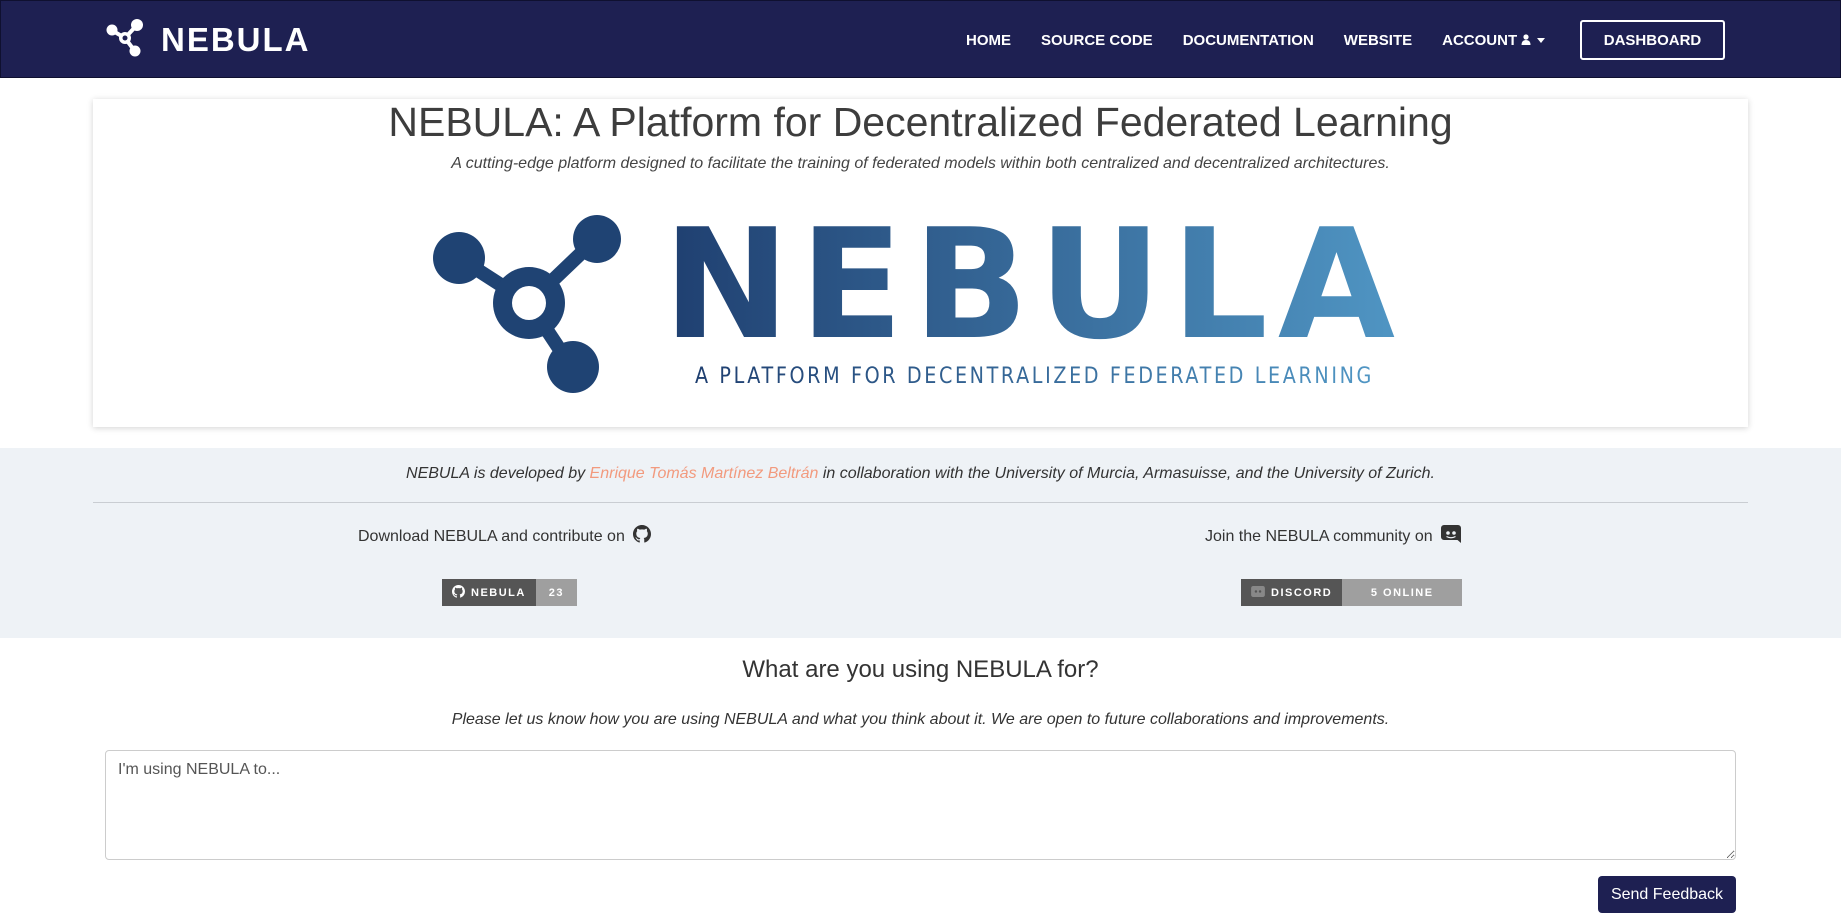 The width and height of the screenshot is (1841, 924). What do you see at coordinates (527, 304) in the screenshot?
I see `logo-network-mark` at bounding box center [527, 304].